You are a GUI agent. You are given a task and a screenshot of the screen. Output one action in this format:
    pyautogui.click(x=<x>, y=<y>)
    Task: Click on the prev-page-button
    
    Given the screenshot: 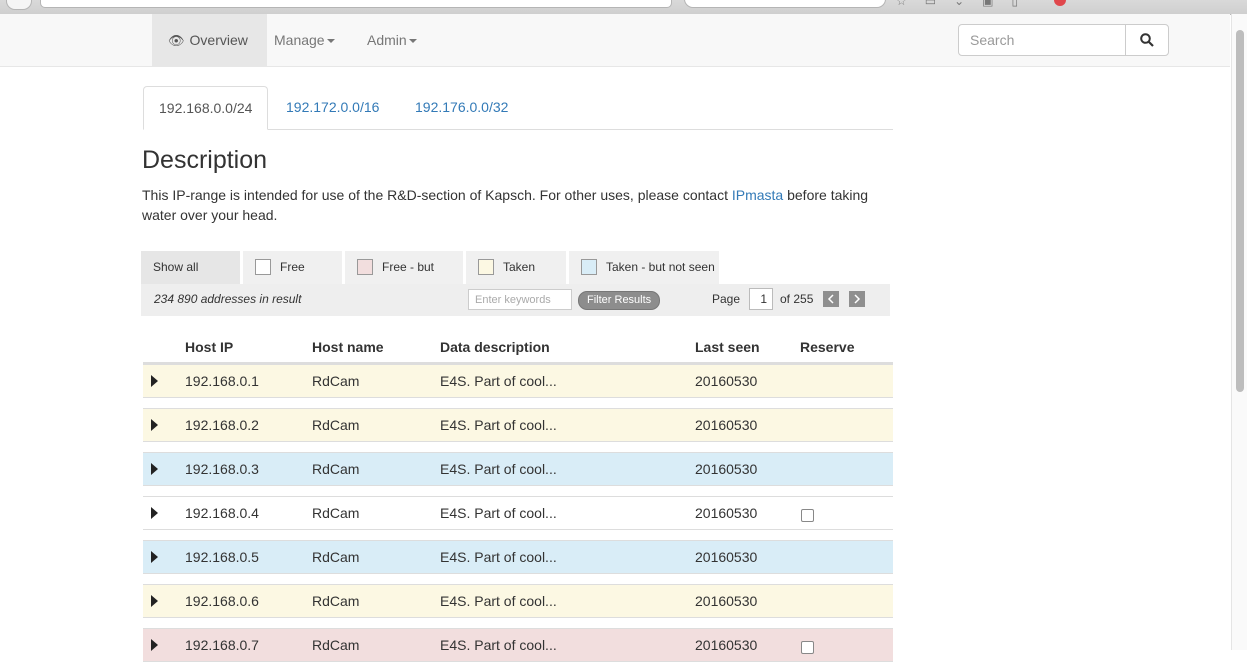 What is the action you would take?
    pyautogui.click(x=831, y=299)
    